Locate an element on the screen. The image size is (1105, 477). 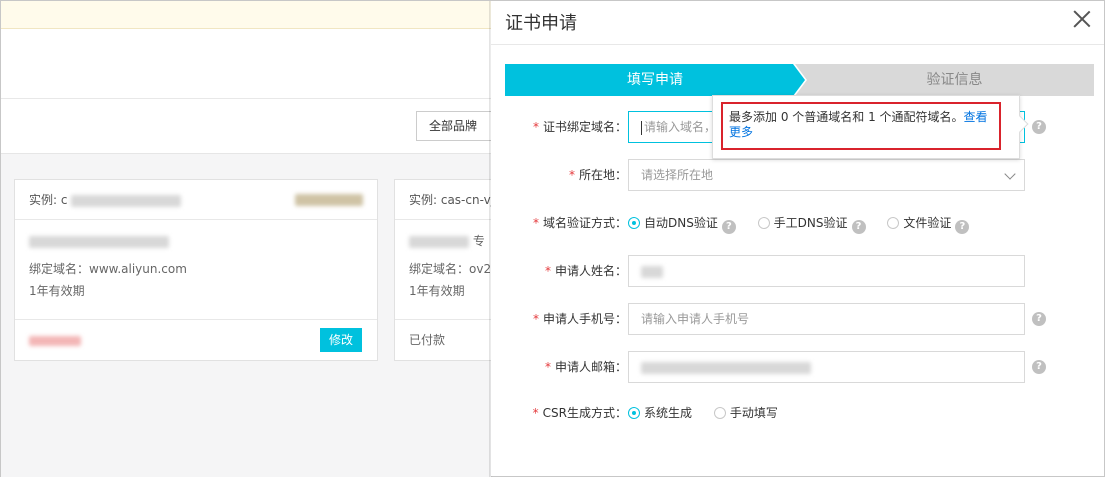
drawer-title: 证书申请 is located at coordinates (541, 23).